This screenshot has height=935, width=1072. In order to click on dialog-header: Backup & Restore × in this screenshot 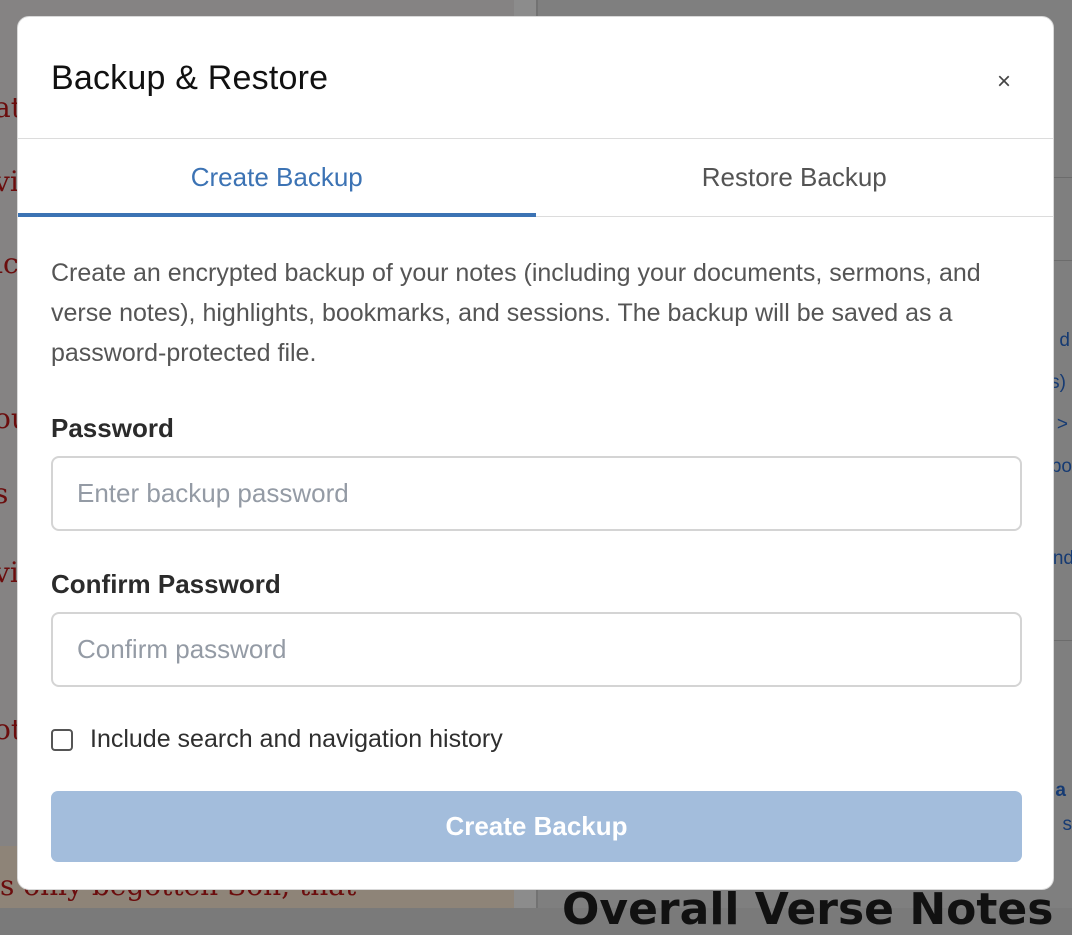, I will do `click(535, 78)`.